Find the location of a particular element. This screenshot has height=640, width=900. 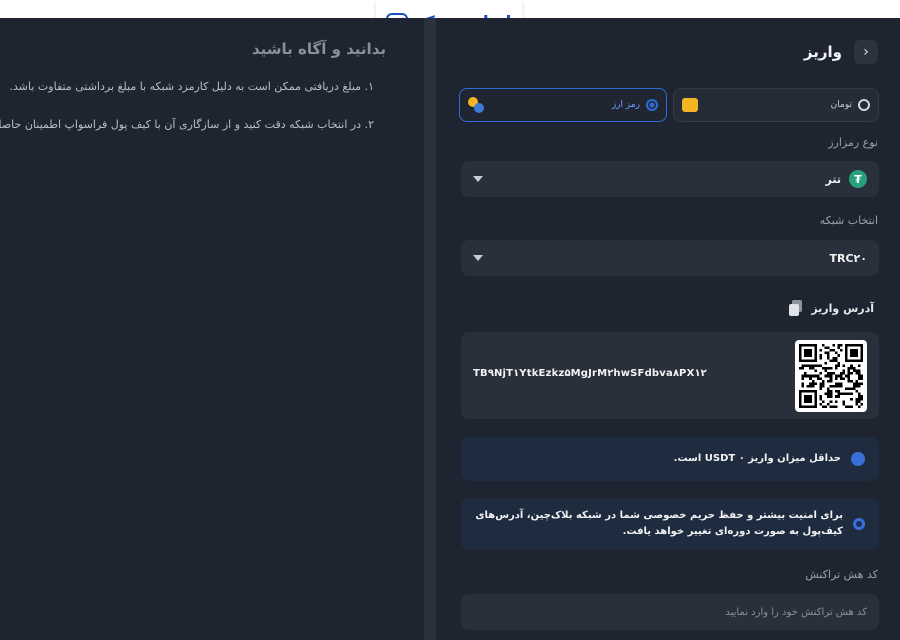

crypto-coins-icon is located at coordinates (476, 105).